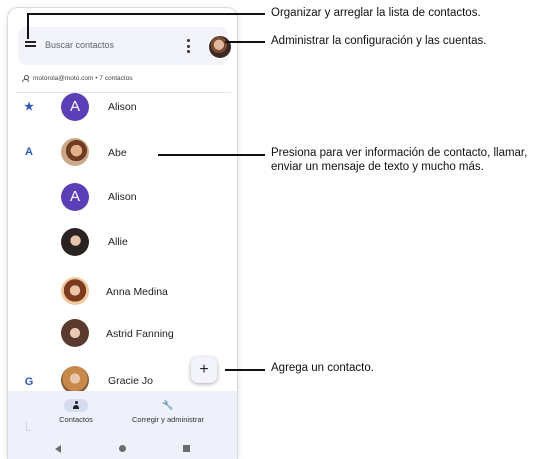  Describe the element at coordinates (245, 370) in the screenshot. I see `callout-line-add` at that location.